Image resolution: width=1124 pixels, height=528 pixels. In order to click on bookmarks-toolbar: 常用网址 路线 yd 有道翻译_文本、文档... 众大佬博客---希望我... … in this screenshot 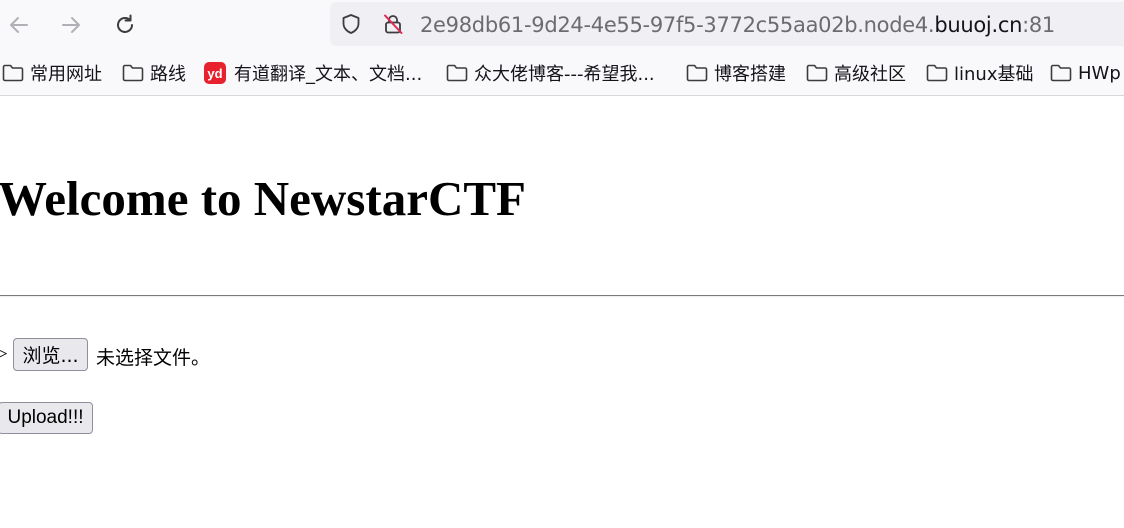, I will do `click(562, 73)`.